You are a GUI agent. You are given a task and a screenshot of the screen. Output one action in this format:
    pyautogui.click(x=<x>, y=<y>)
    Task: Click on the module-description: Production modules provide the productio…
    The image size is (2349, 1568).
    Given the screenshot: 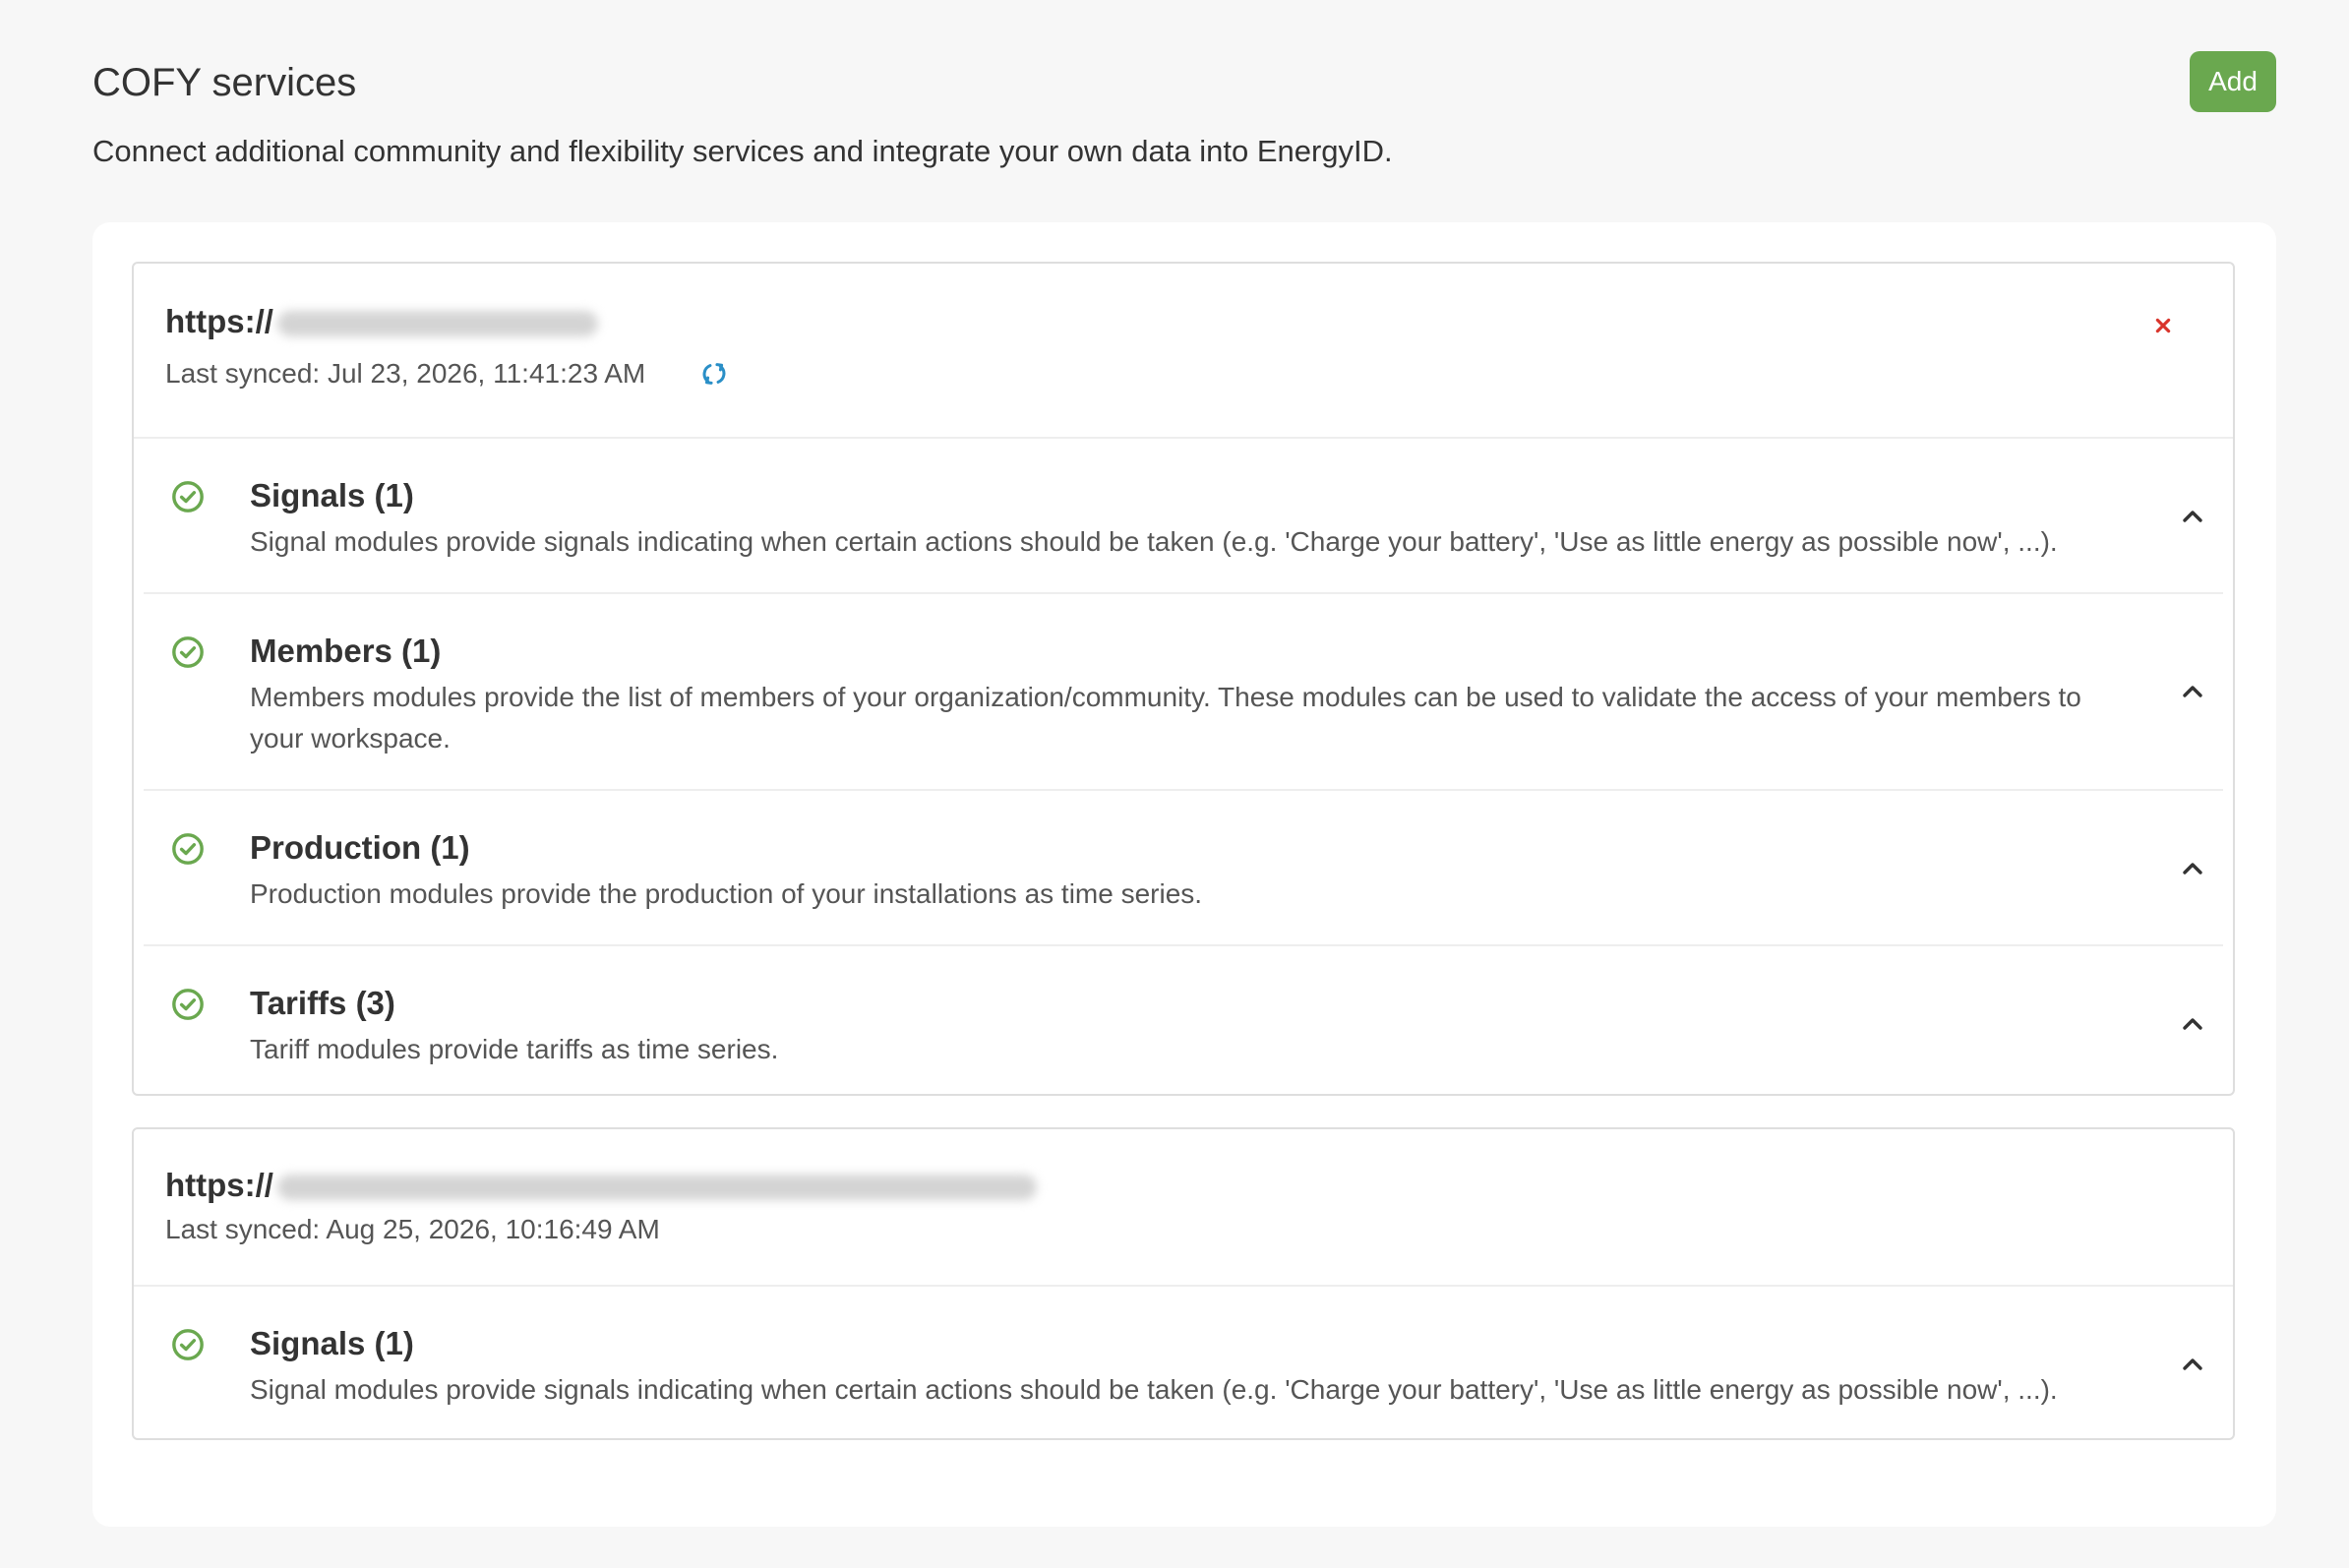 What is the action you would take?
    pyautogui.click(x=727, y=894)
    